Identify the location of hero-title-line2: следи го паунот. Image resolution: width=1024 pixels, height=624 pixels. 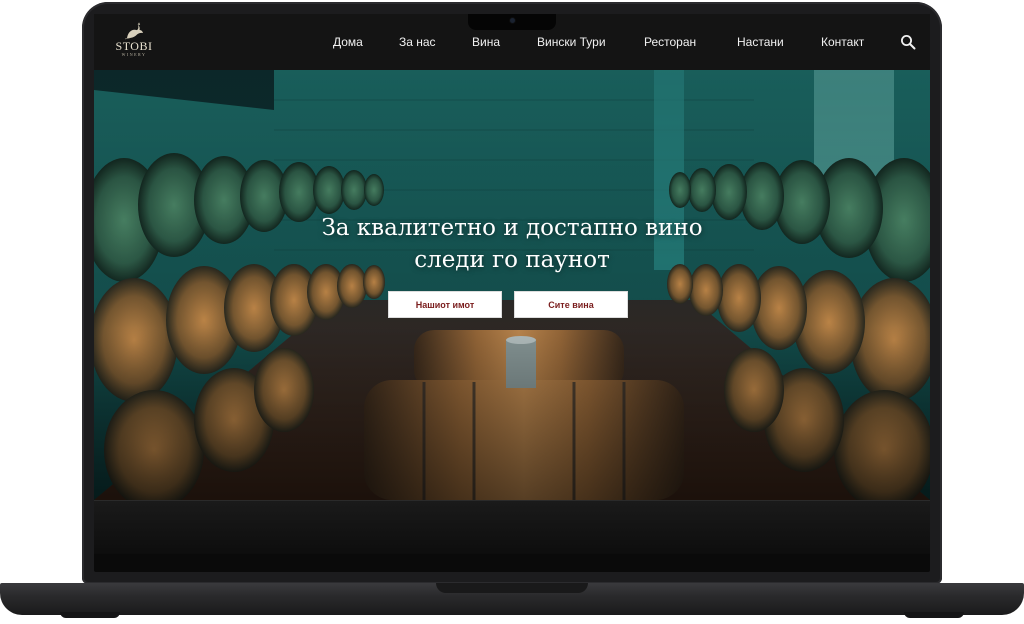
(512, 260).